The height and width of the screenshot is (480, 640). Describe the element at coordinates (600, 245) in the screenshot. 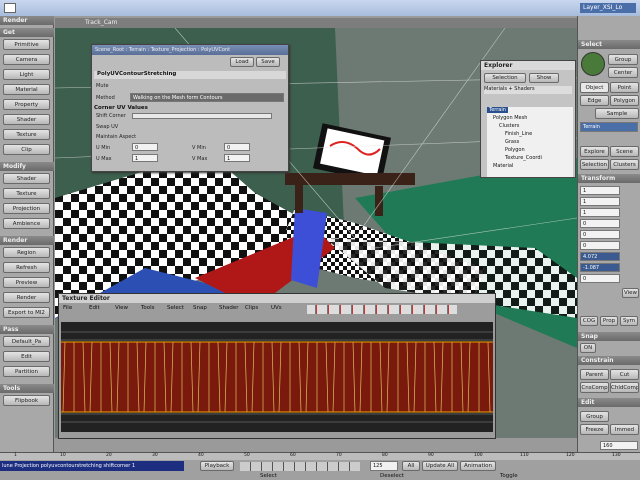

I see `transform-value-5: 0` at that location.